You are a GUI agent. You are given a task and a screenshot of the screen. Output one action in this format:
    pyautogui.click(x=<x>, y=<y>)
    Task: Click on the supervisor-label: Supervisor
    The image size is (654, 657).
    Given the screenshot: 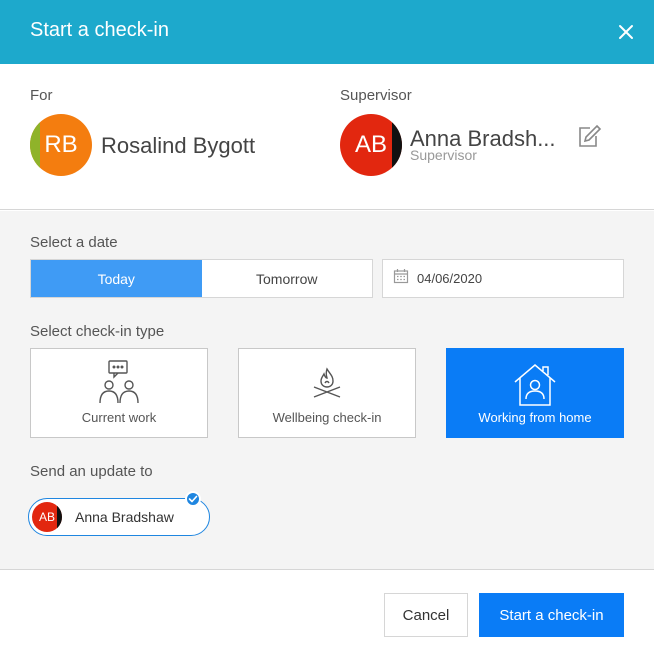 What is the action you would take?
    pyautogui.click(x=376, y=95)
    